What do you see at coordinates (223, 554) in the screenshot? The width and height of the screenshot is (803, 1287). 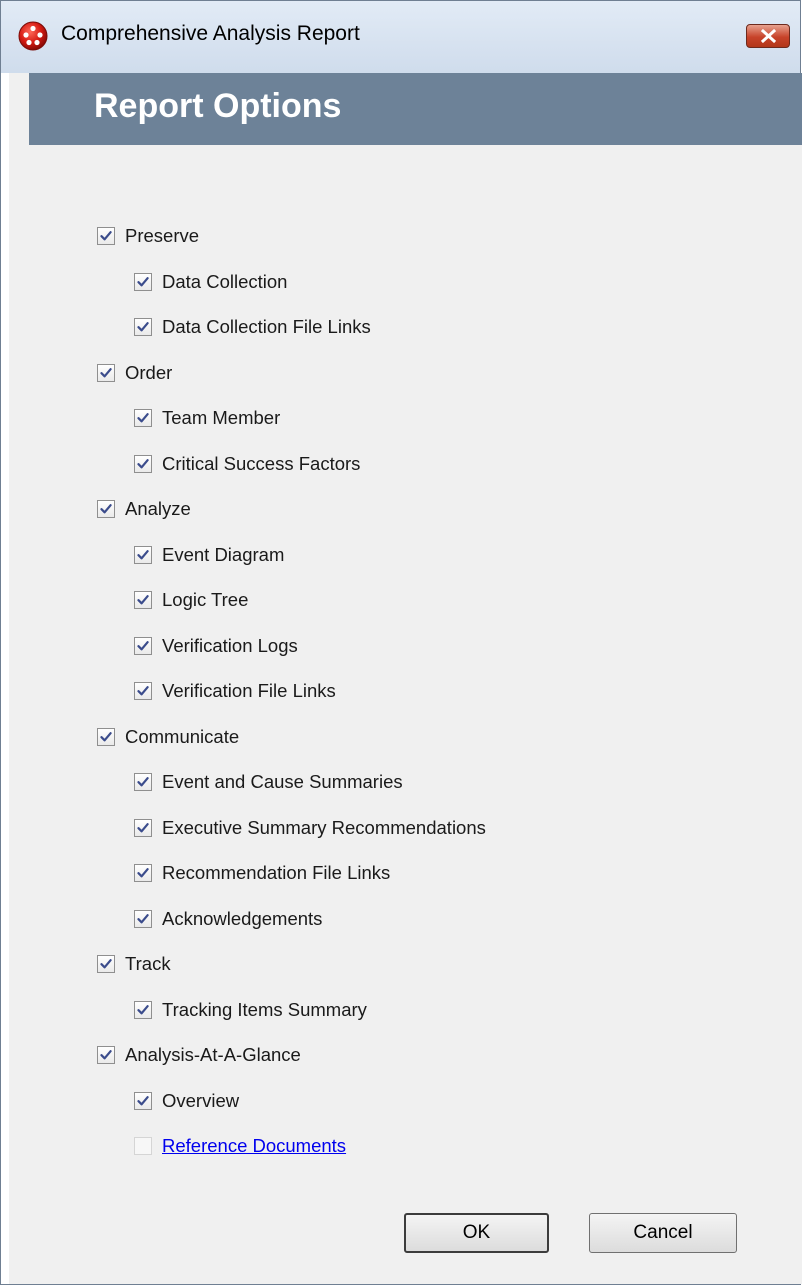 I see `option-label: Event Diagram` at bounding box center [223, 554].